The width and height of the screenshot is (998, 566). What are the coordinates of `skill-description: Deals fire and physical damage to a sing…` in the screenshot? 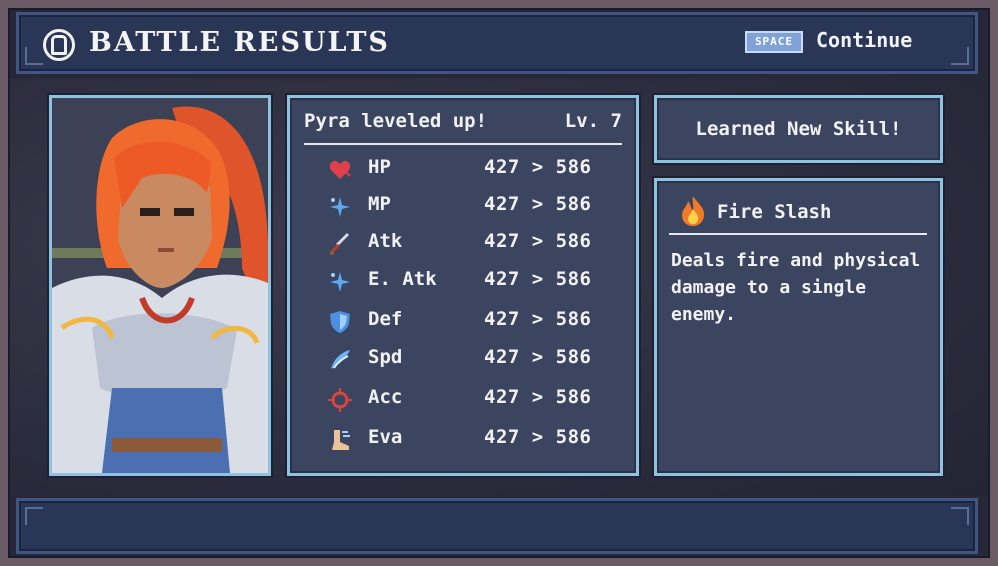 It's located at (796, 287).